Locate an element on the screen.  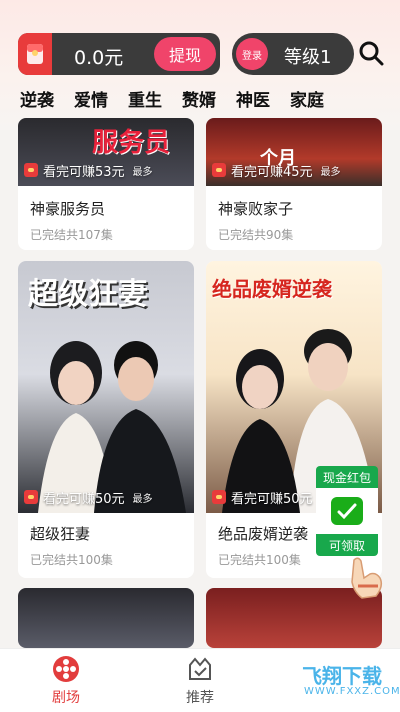
watermark-url: WWW.FXXZ.COM is located at coordinates (352, 691).